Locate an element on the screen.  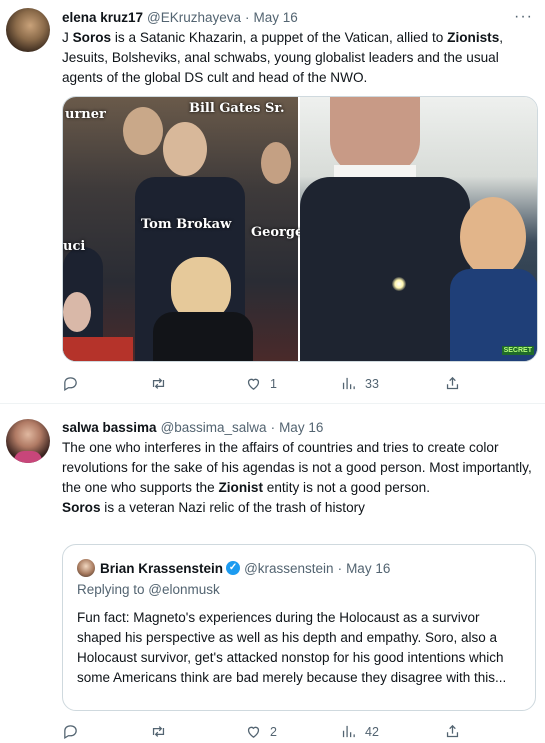
action-bar: 1 33 is located at coordinates (267, 385).